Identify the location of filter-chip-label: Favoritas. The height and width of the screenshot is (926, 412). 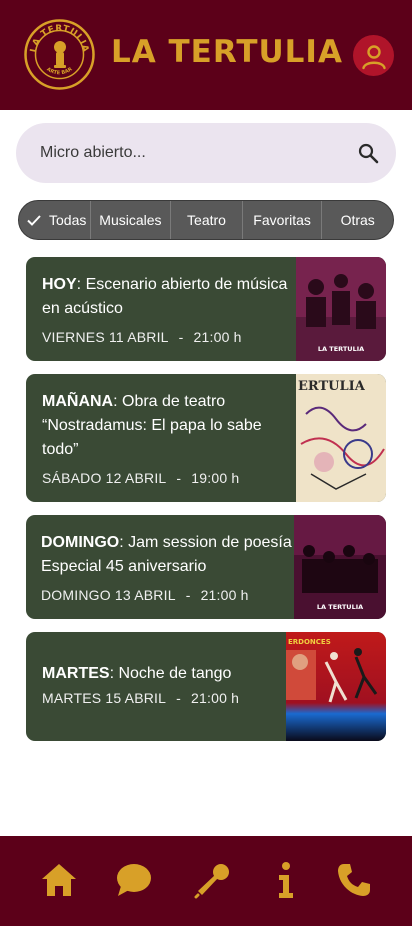
(282, 220).